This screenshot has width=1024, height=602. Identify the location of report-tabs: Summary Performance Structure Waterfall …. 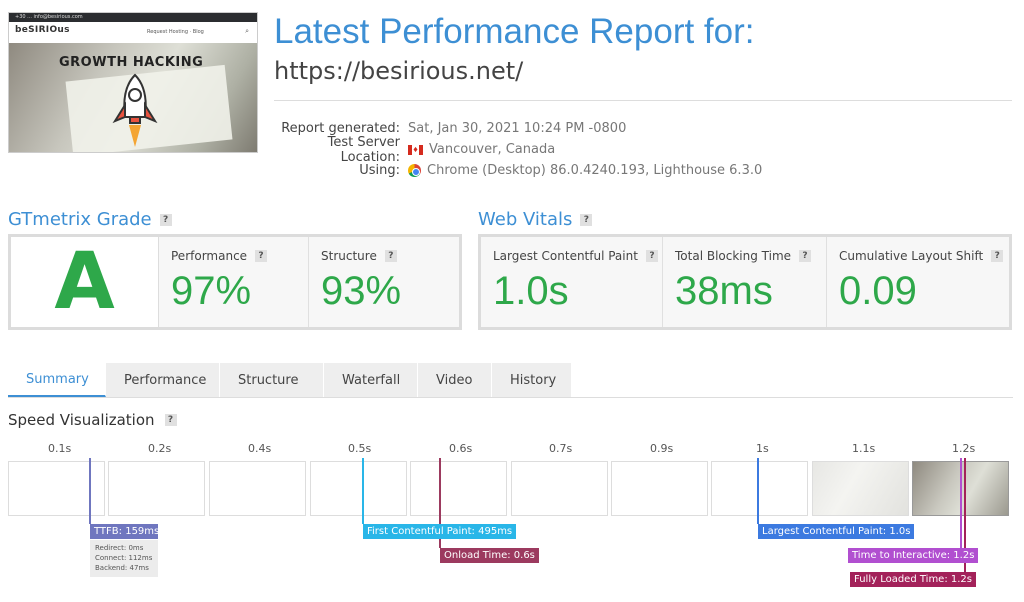
(290, 380).